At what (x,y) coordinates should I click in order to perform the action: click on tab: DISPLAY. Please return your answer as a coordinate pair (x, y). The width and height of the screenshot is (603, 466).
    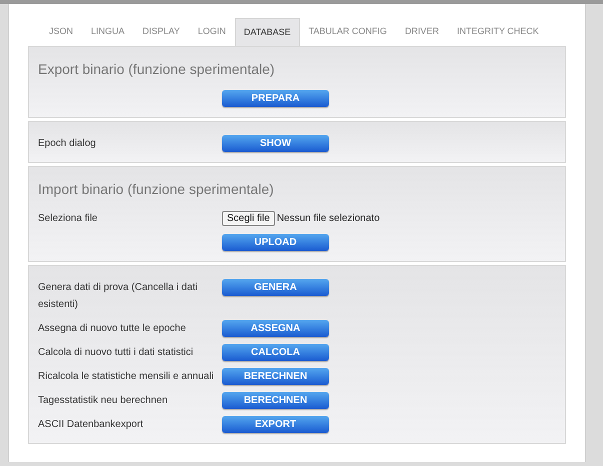
    Looking at the image, I should click on (161, 32).